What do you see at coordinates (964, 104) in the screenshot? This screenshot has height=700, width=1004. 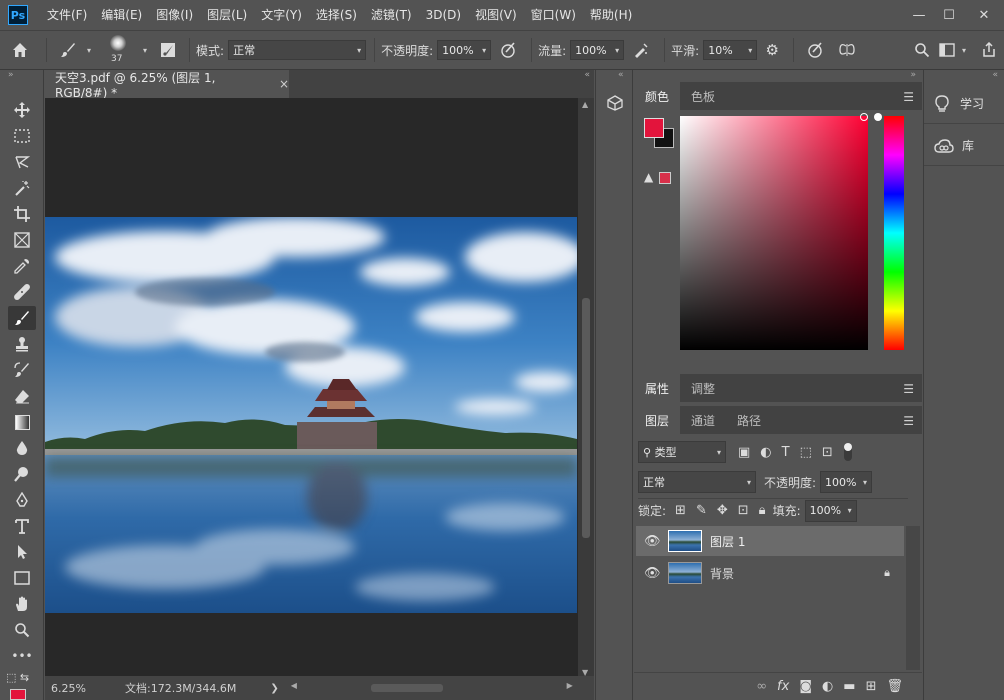 I see `learn-button: 学习` at bounding box center [964, 104].